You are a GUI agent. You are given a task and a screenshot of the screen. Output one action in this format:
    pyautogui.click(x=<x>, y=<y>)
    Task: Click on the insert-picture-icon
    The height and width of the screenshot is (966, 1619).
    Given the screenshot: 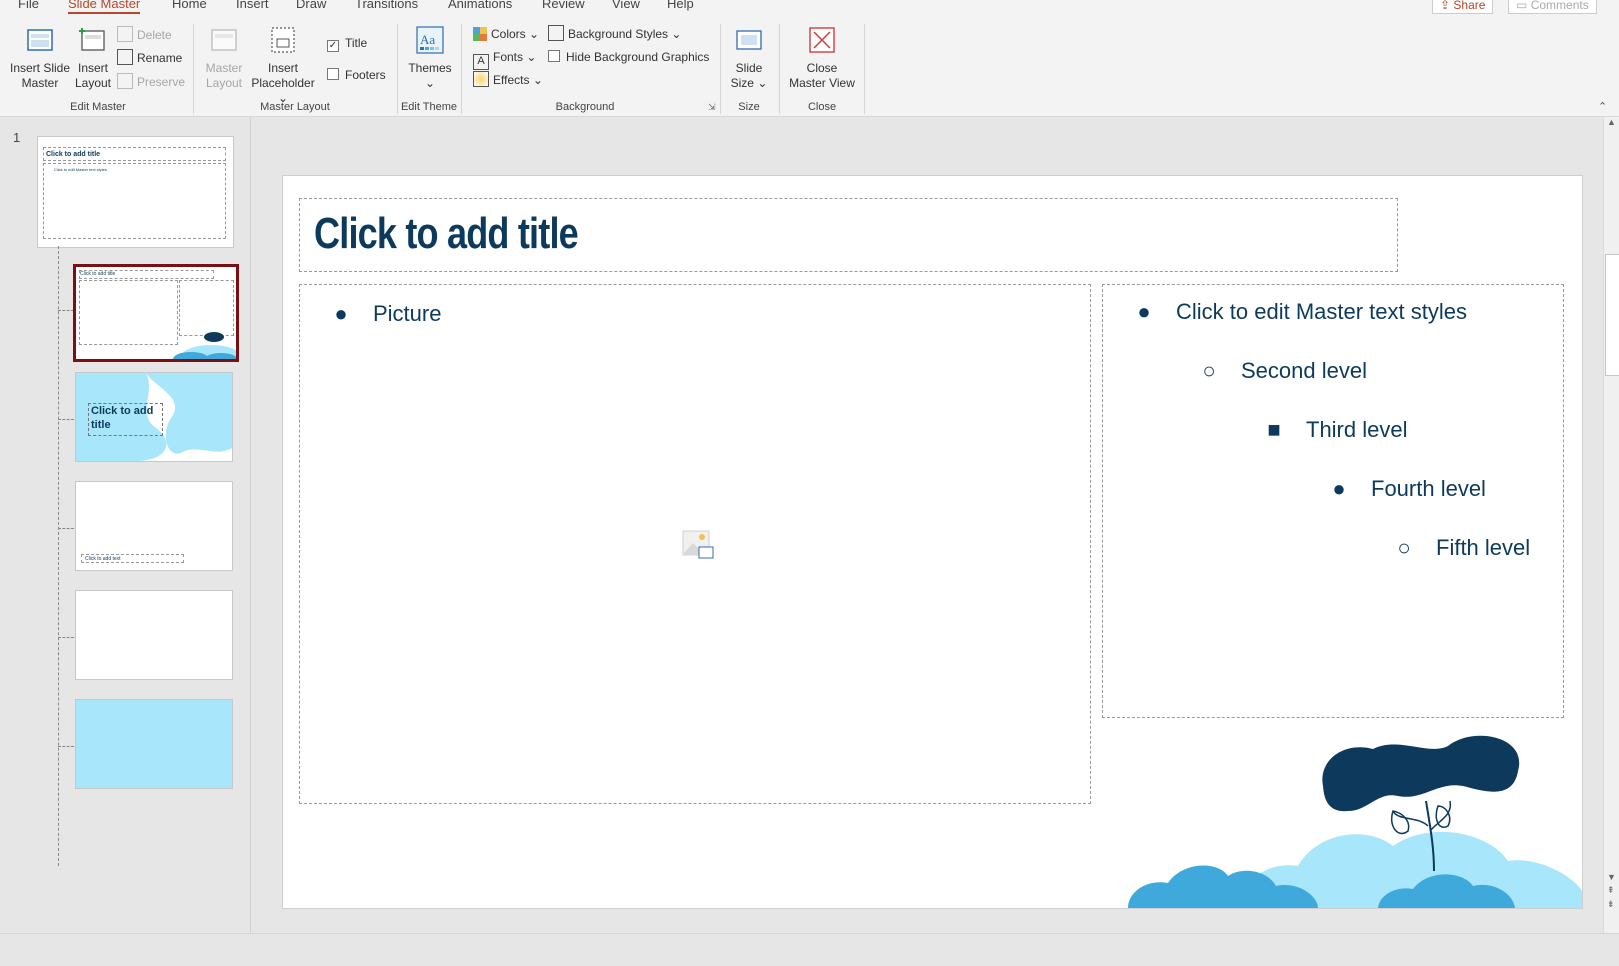 What is the action you would take?
    pyautogui.click(x=698, y=545)
    